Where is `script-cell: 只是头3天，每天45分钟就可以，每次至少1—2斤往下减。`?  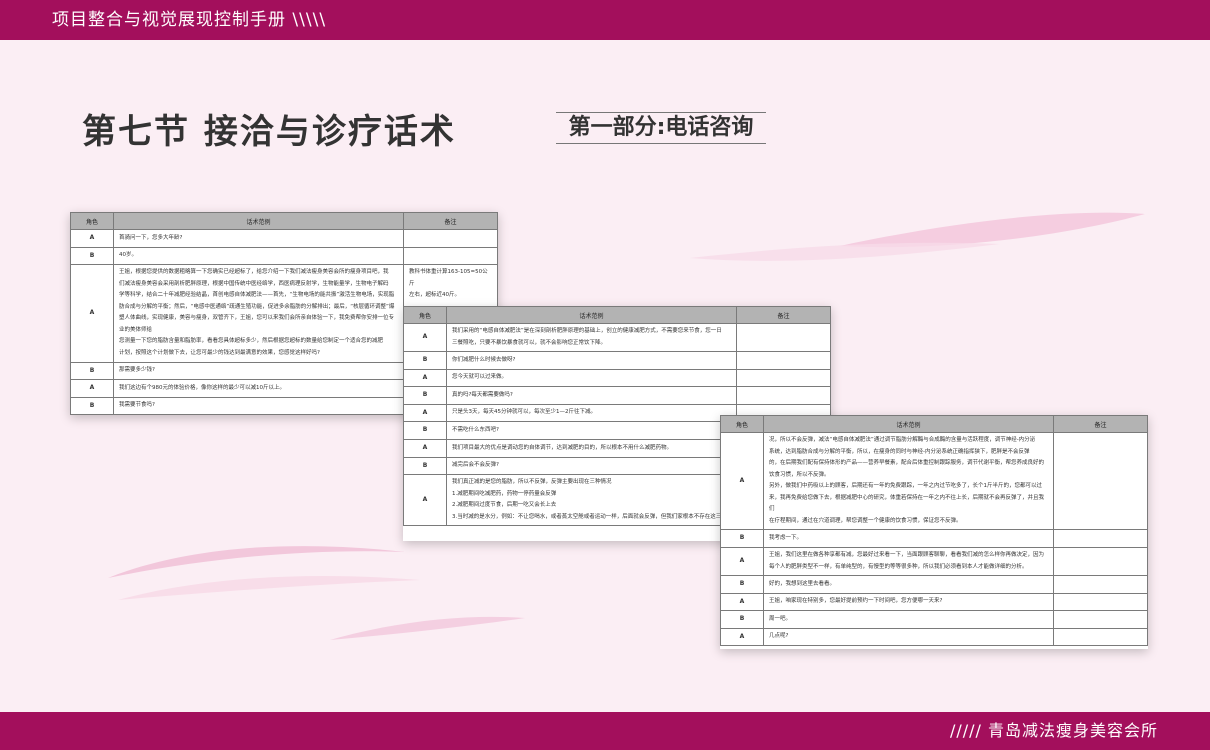
script-cell: 只是头3天，每天45分钟就可以，每次至少1—2斤往下减。 is located at coordinates (591, 413).